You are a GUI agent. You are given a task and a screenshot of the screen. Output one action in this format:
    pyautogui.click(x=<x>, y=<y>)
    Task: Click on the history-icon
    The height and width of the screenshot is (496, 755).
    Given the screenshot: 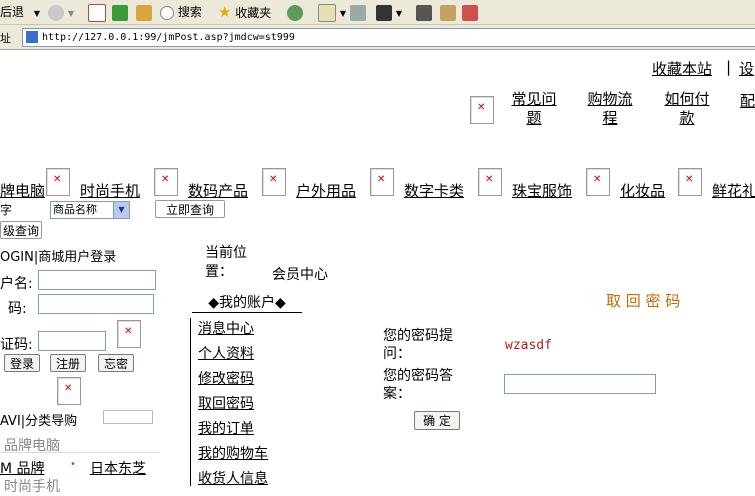 What is the action you would take?
    pyautogui.click(x=295, y=12)
    